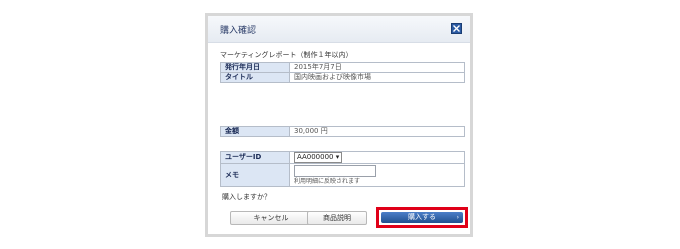  What do you see at coordinates (255, 157) in the screenshot?
I see `user-id-label: ユーザーID` at bounding box center [255, 157].